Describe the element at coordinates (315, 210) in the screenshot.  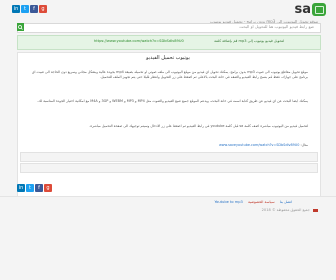
I see `flag-icon` at that location.